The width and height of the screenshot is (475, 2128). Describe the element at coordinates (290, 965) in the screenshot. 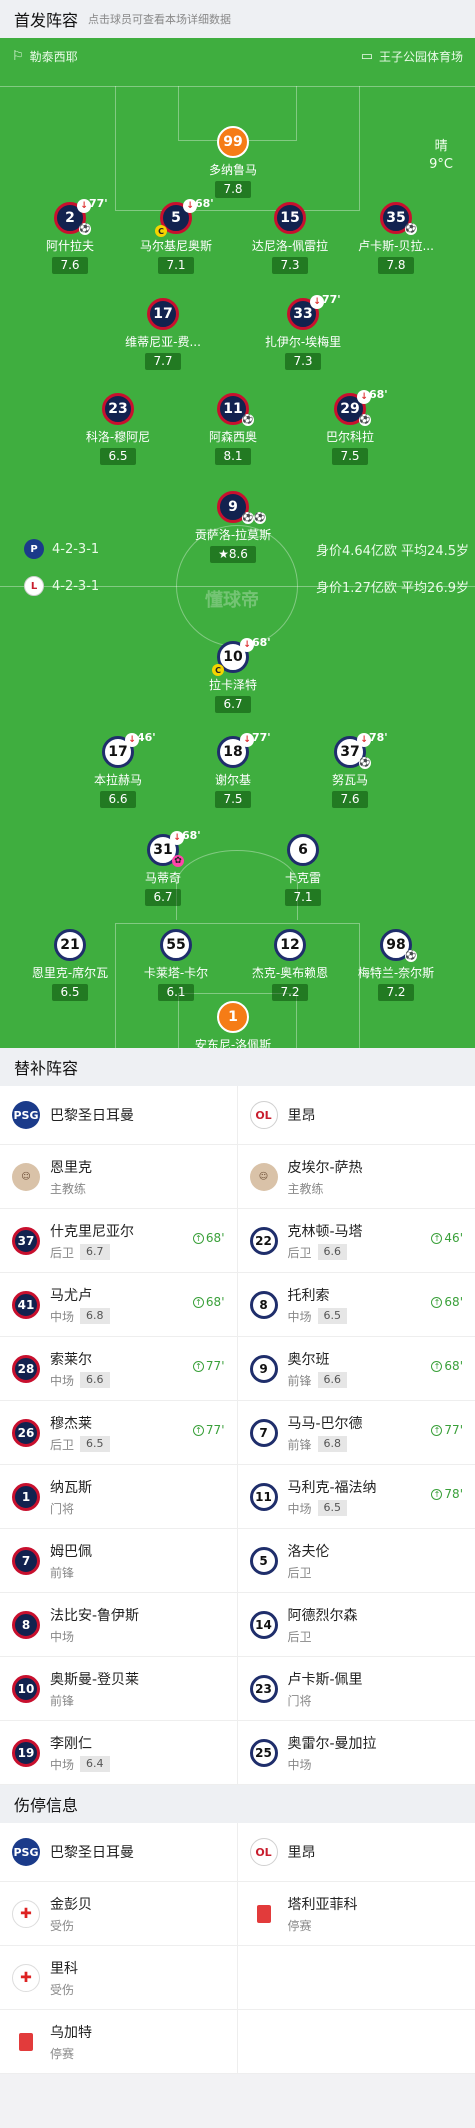

I see `away-player: 12 杰克-奥布赖恩 7.2` at that location.